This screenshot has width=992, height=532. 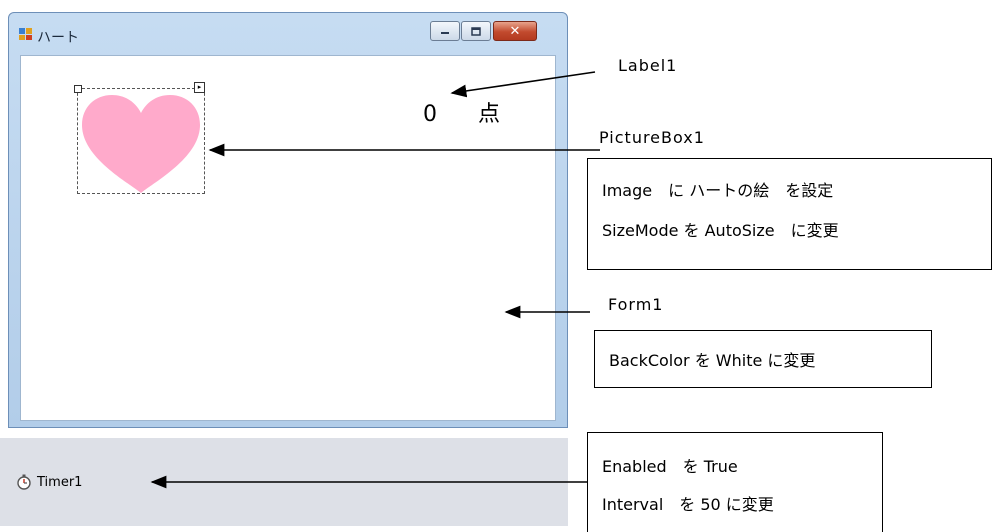 I want to click on timer1-note-line2: Interval を 50 に変更, so click(x=688, y=504).